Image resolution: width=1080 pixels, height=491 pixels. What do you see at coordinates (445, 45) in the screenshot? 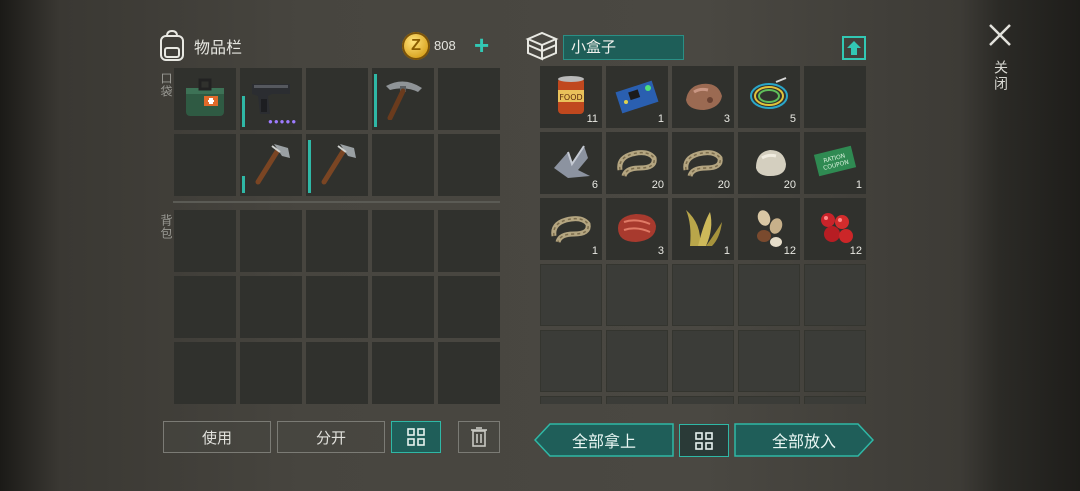
I see `coin-count: 808` at bounding box center [445, 45].